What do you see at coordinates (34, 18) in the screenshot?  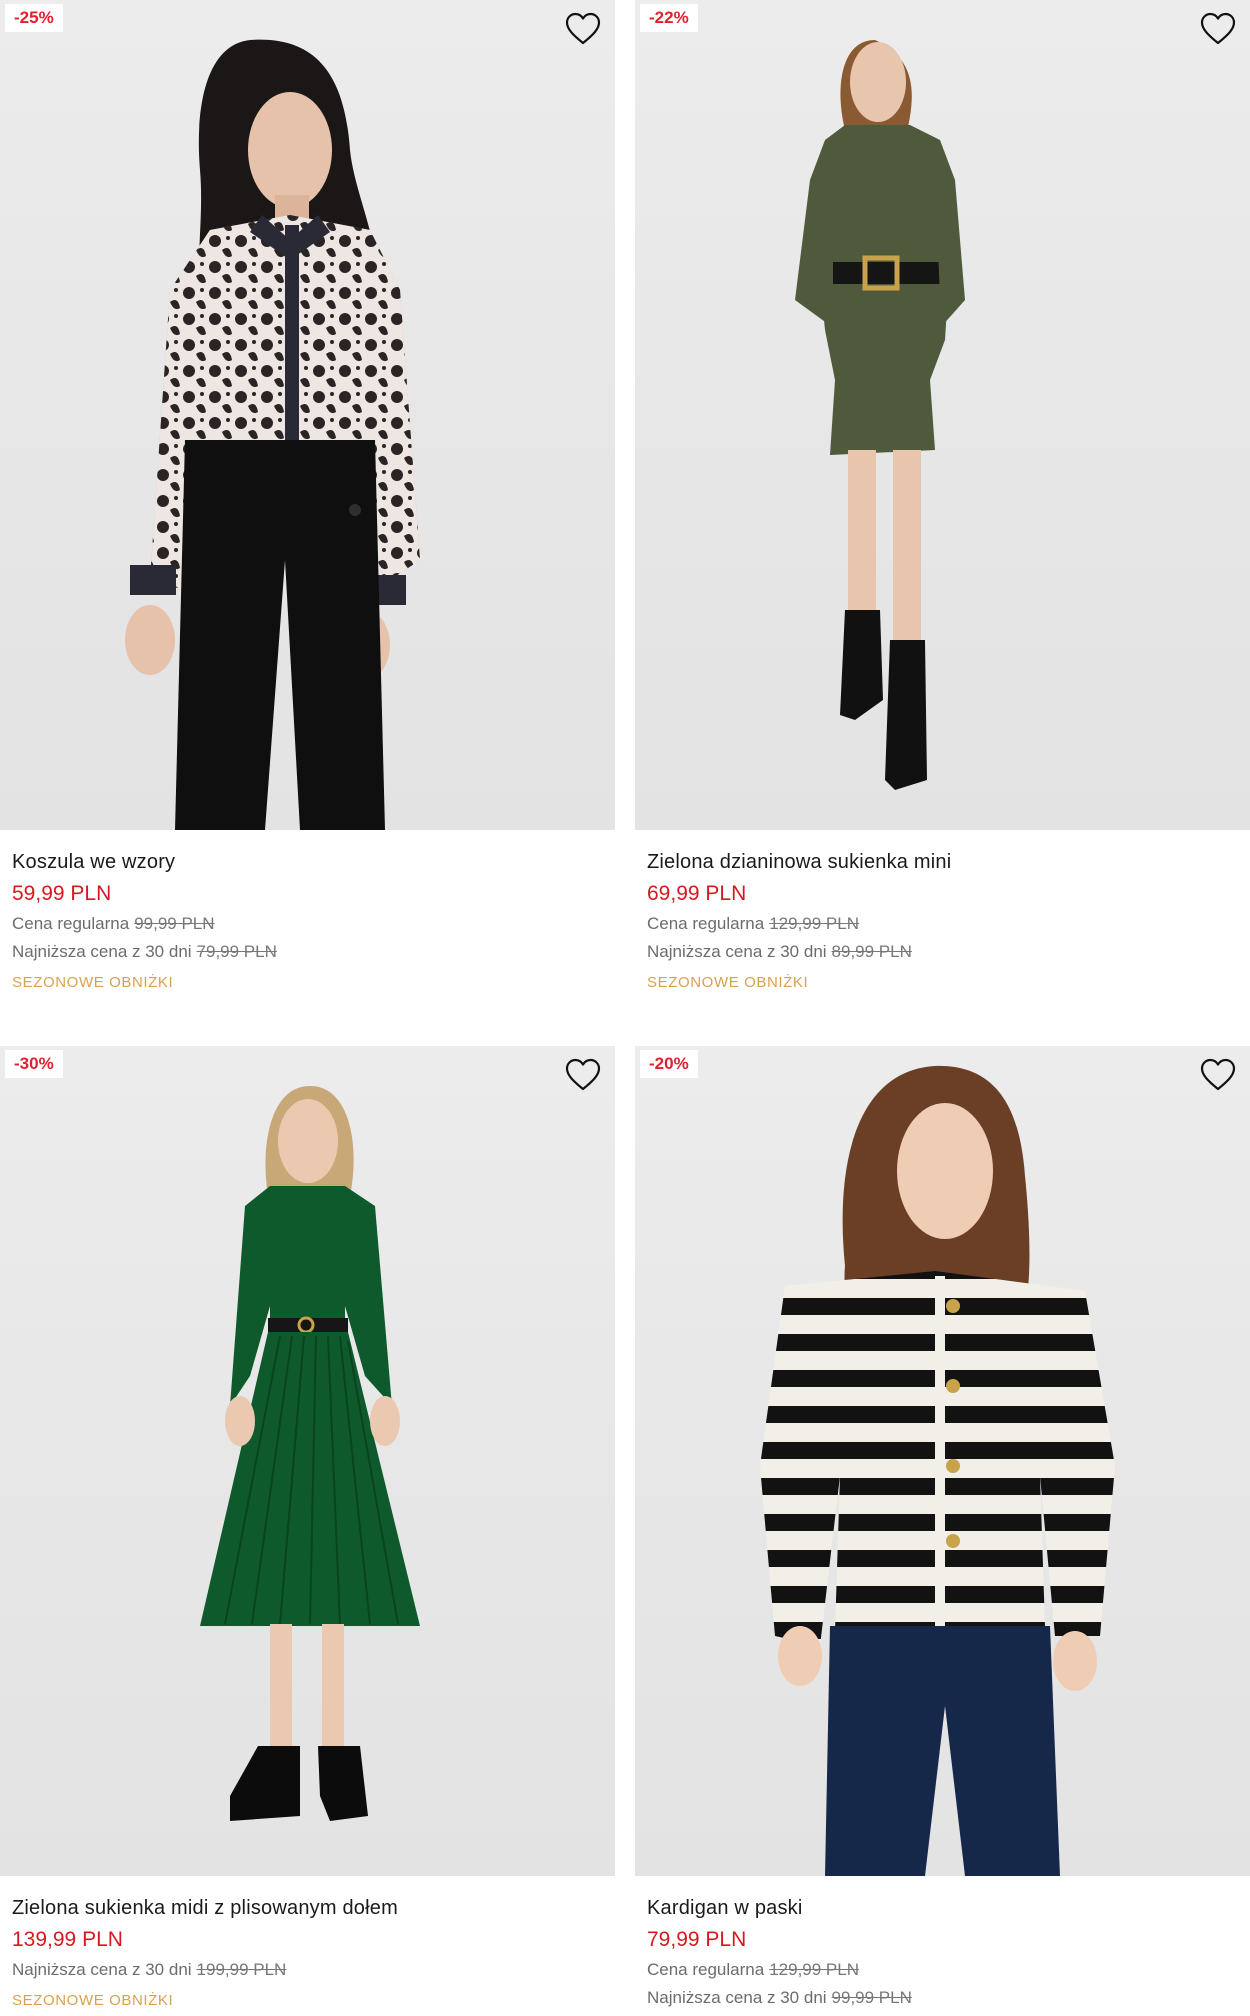 I see `discount-badge: -25%` at bounding box center [34, 18].